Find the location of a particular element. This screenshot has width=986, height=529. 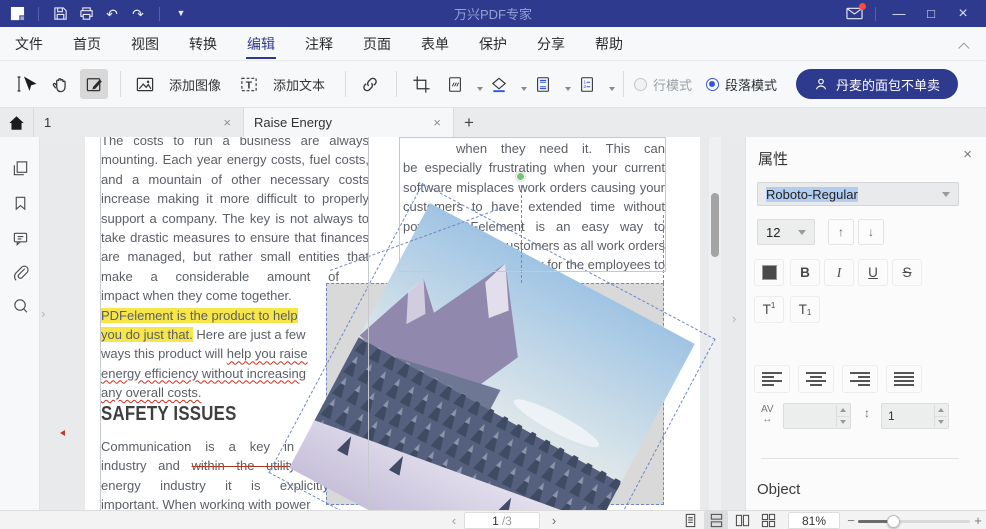

font-color-button is located at coordinates (769, 272).